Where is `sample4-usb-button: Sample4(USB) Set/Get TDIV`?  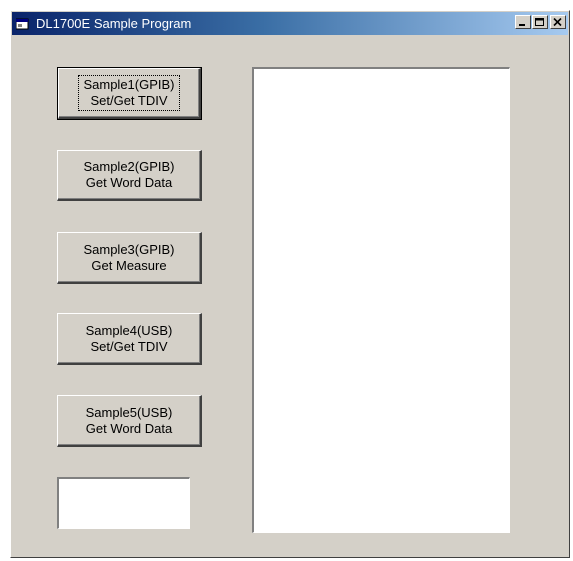
sample4-usb-button: Sample4(USB) Set/Get TDIV is located at coordinates (129, 339).